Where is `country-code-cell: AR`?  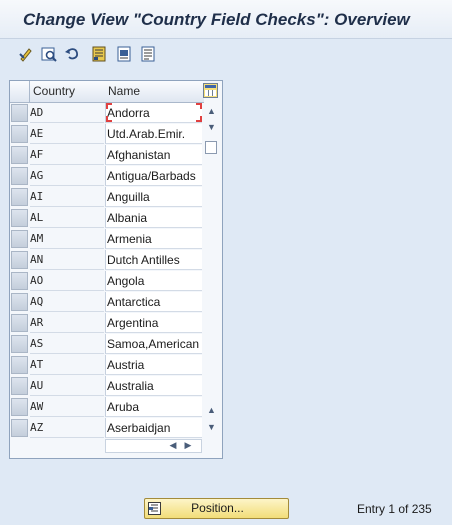 country-code-cell: AR is located at coordinates (67, 323).